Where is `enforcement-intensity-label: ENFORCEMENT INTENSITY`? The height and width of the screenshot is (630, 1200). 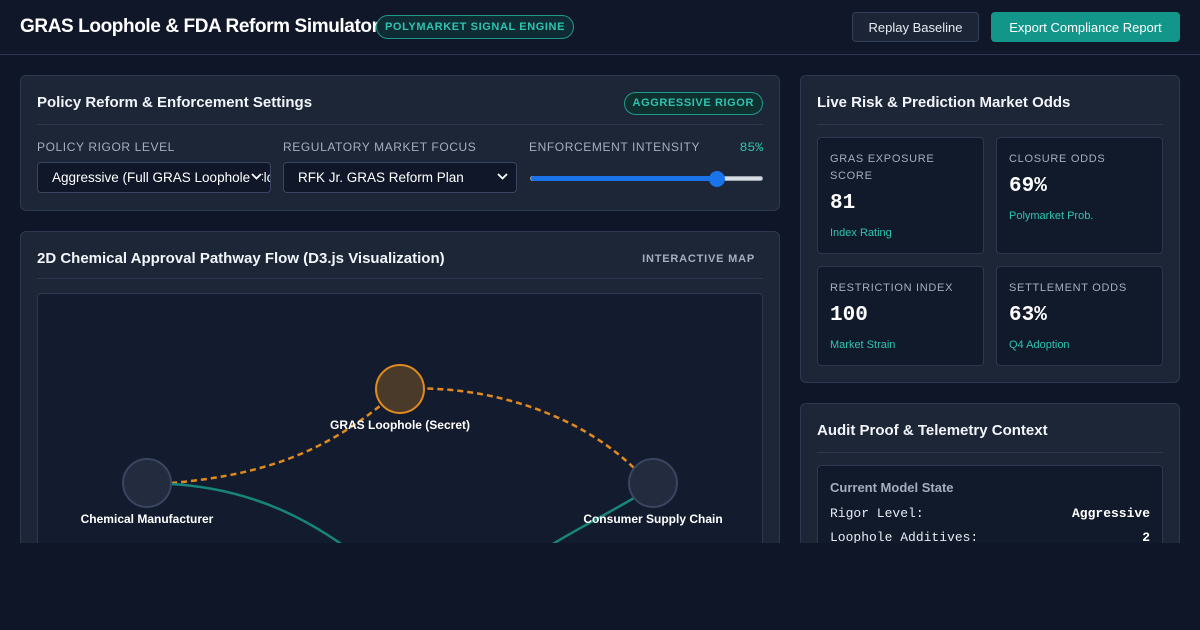
enforcement-intensity-label: ENFORCEMENT INTENSITY is located at coordinates (615, 147).